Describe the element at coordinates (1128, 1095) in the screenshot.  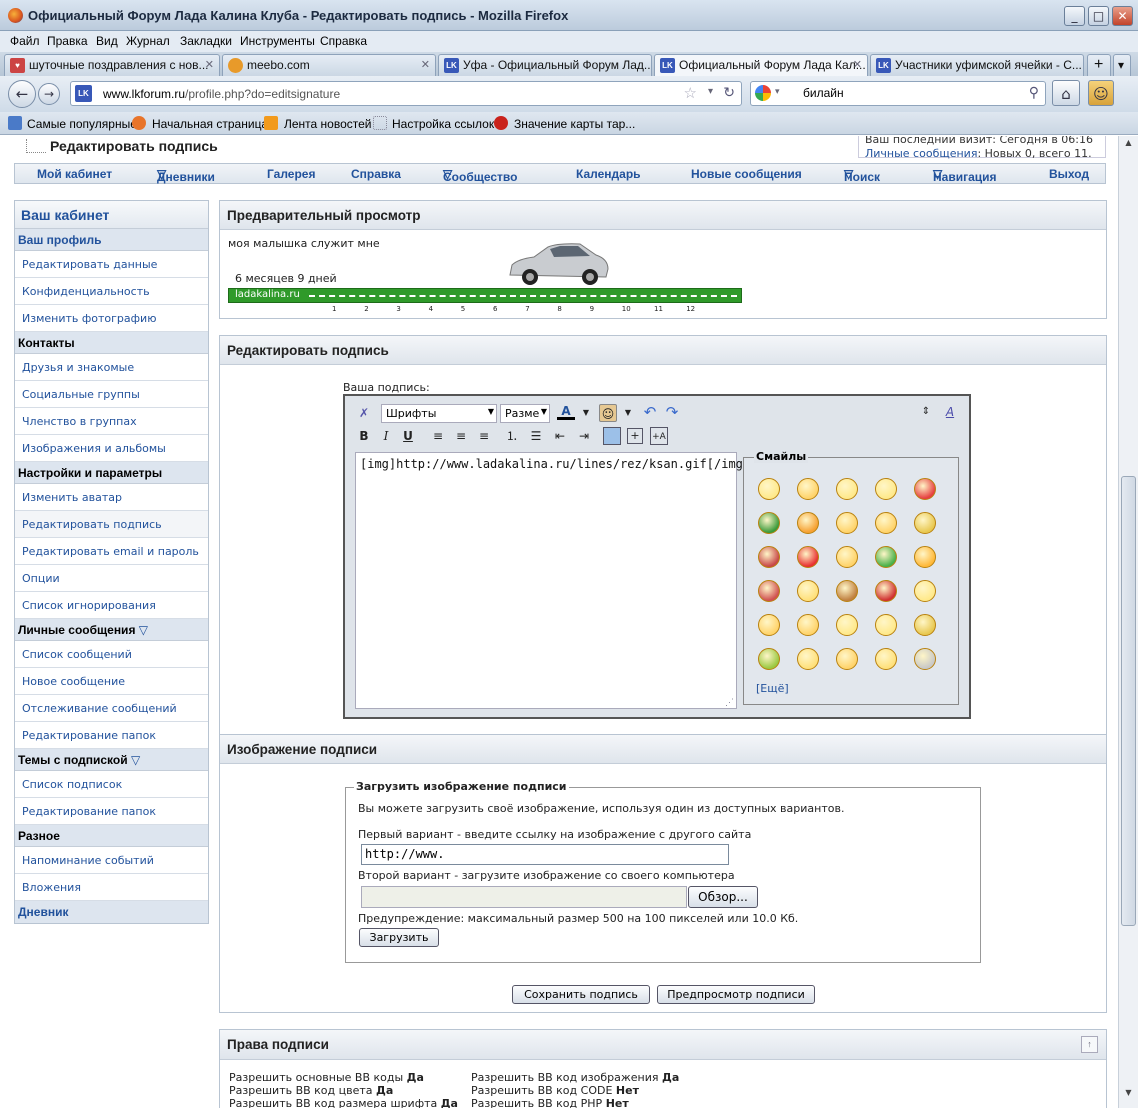
I see `scroll-down-icon: ▼` at that location.